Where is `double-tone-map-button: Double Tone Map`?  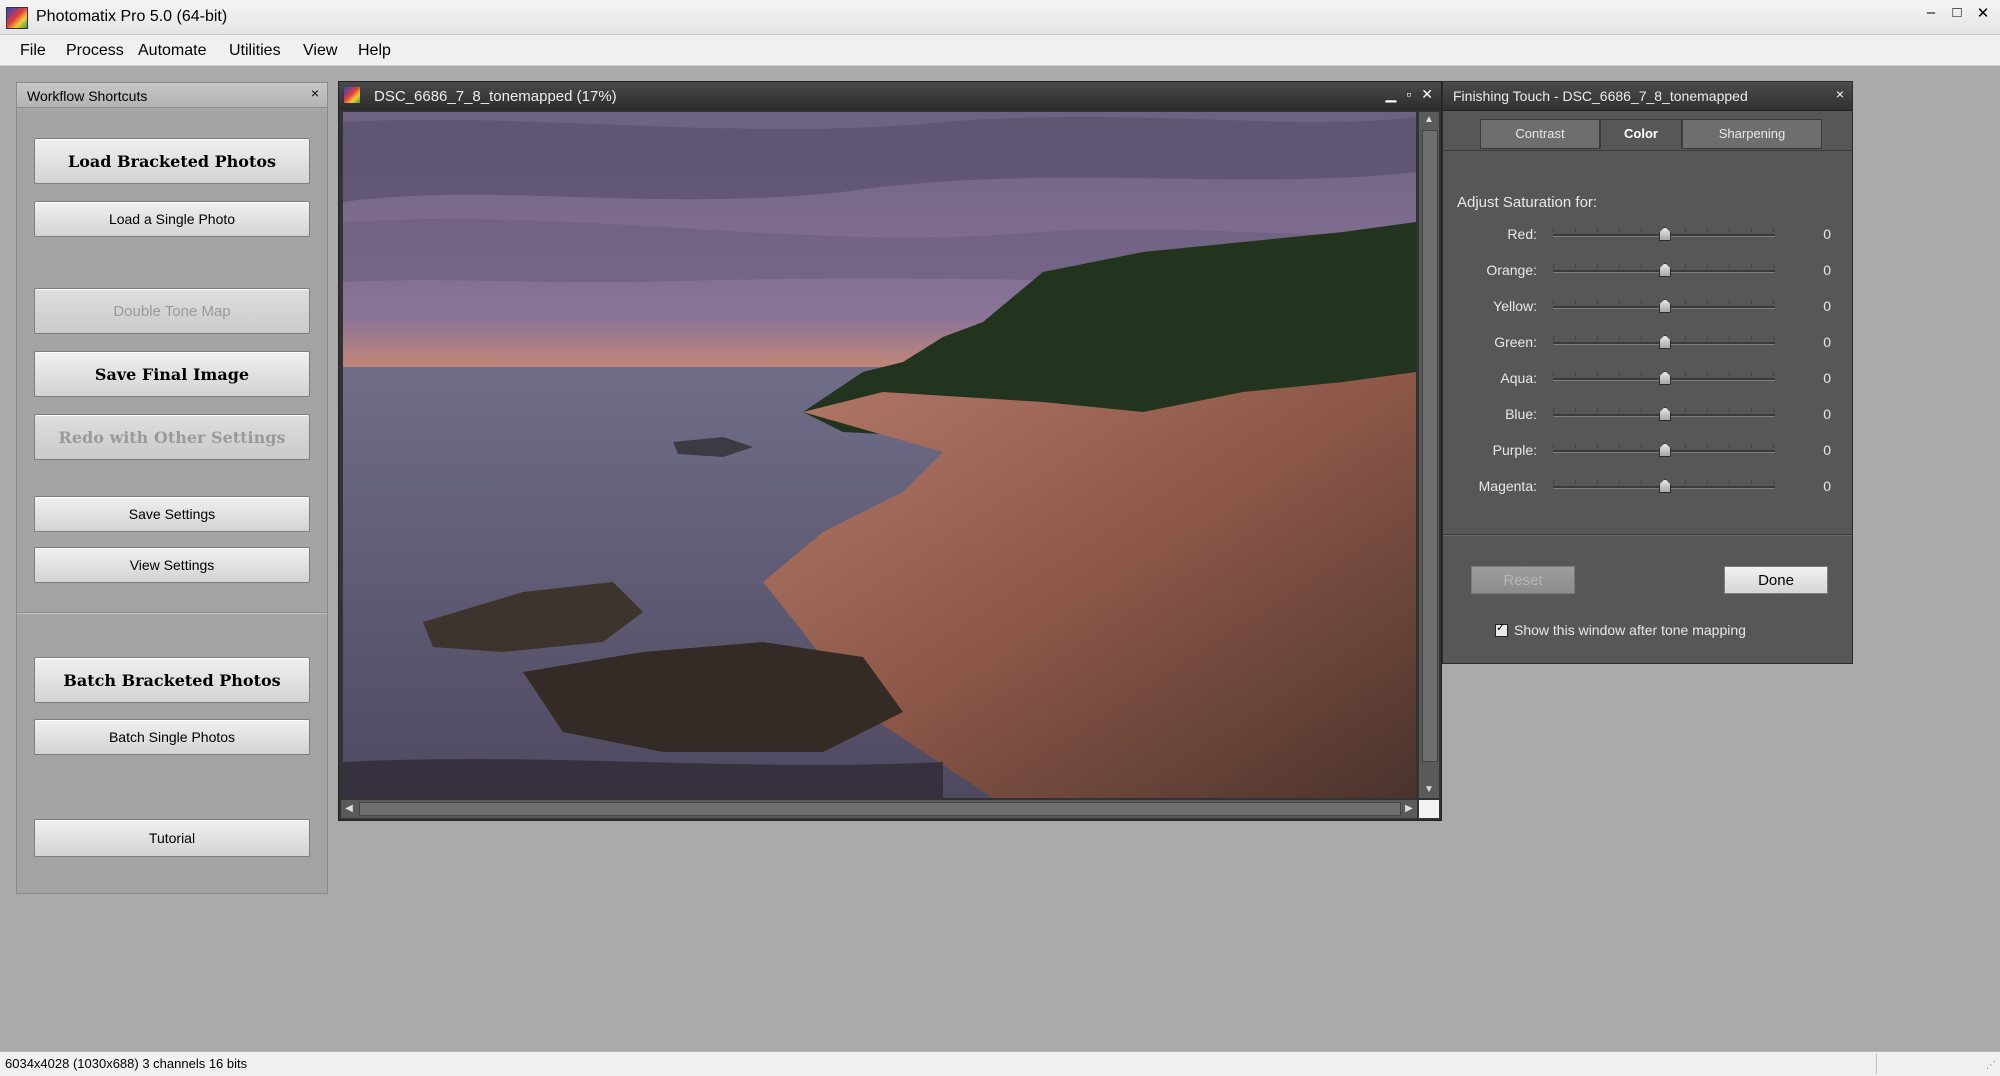 double-tone-map-button: Double Tone Map is located at coordinates (172, 311).